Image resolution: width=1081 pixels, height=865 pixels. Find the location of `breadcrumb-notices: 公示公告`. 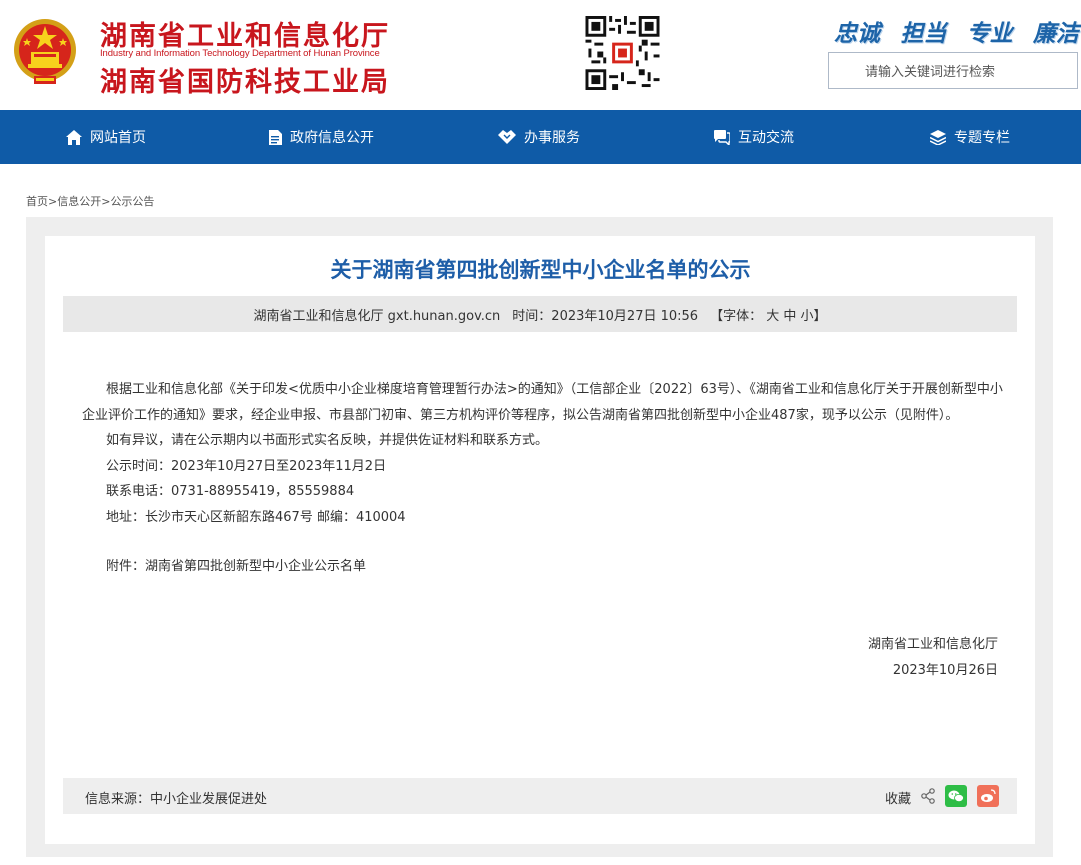

breadcrumb-notices: 公示公告 is located at coordinates (132, 201).